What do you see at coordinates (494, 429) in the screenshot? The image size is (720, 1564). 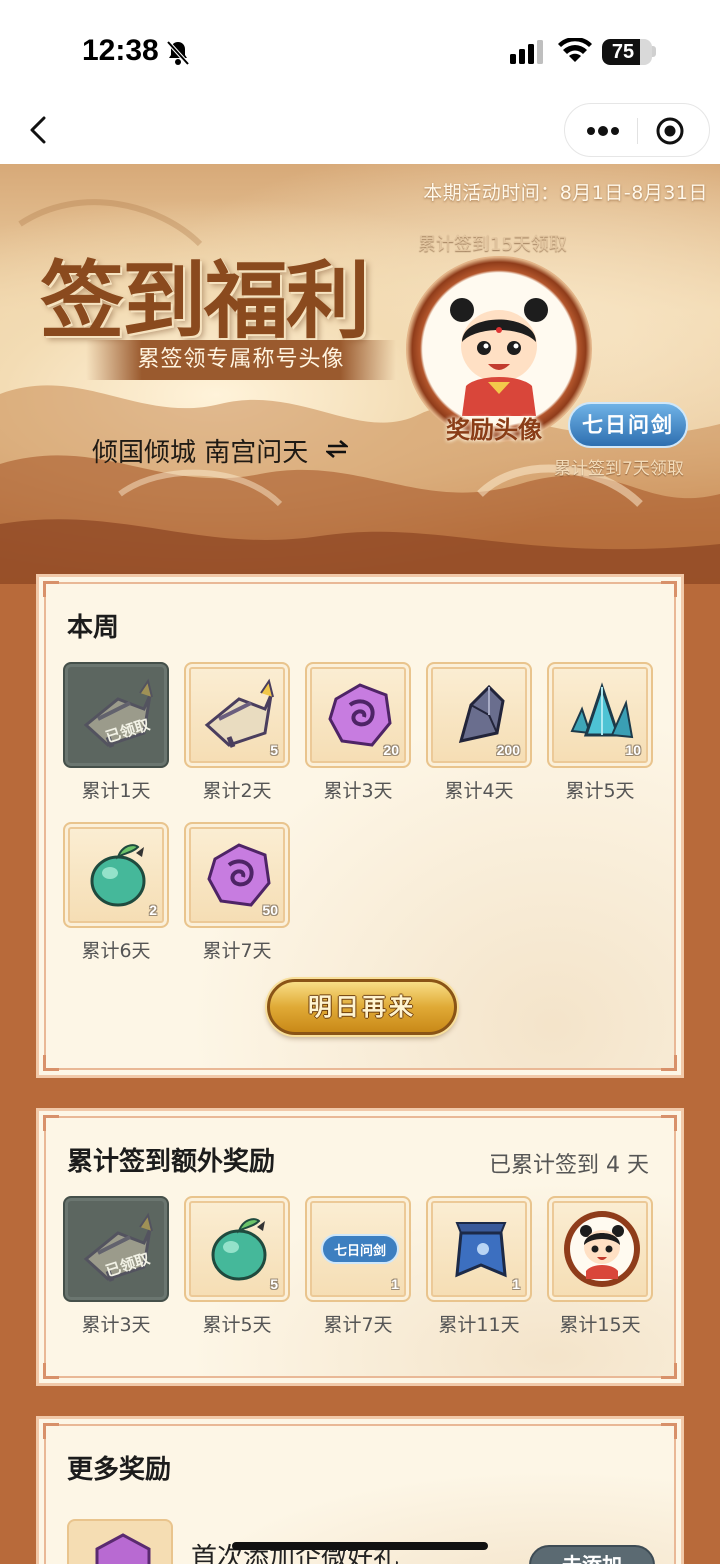 I see `avatar-caption: 奖励头像` at bounding box center [494, 429].